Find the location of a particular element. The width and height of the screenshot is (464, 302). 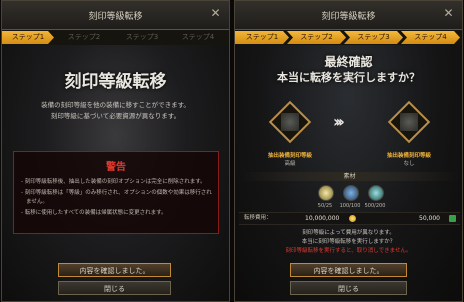

cost-value: 10,000,000 is located at coordinates (322, 218).